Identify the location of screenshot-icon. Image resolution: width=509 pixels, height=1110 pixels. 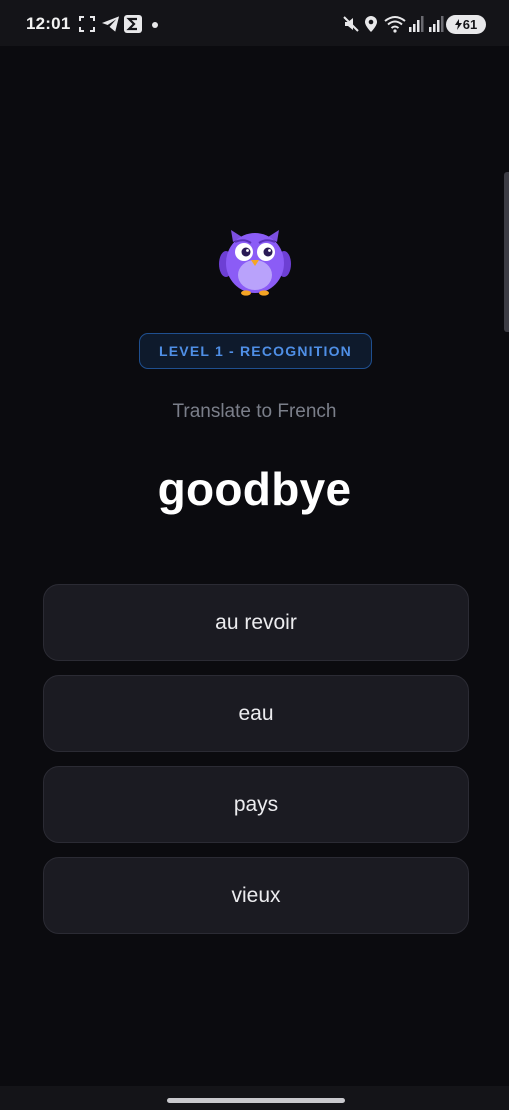
(87, 24).